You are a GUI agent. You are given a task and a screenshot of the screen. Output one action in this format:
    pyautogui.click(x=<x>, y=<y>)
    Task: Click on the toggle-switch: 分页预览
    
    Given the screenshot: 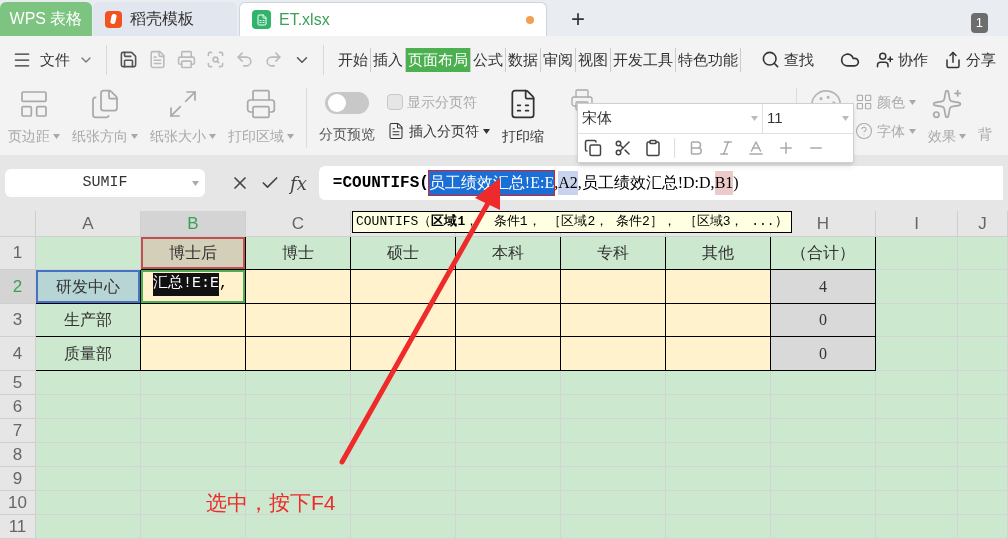 What is the action you would take?
    pyautogui.click(x=347, y=116)
    